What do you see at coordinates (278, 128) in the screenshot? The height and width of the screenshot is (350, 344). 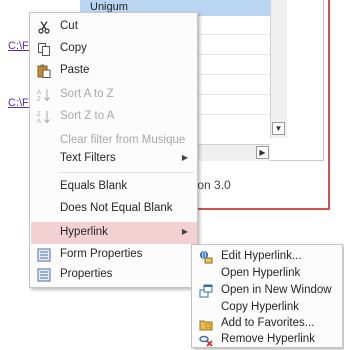 I see `scroll-down-button: ▼` at bounding box center [278, 128].